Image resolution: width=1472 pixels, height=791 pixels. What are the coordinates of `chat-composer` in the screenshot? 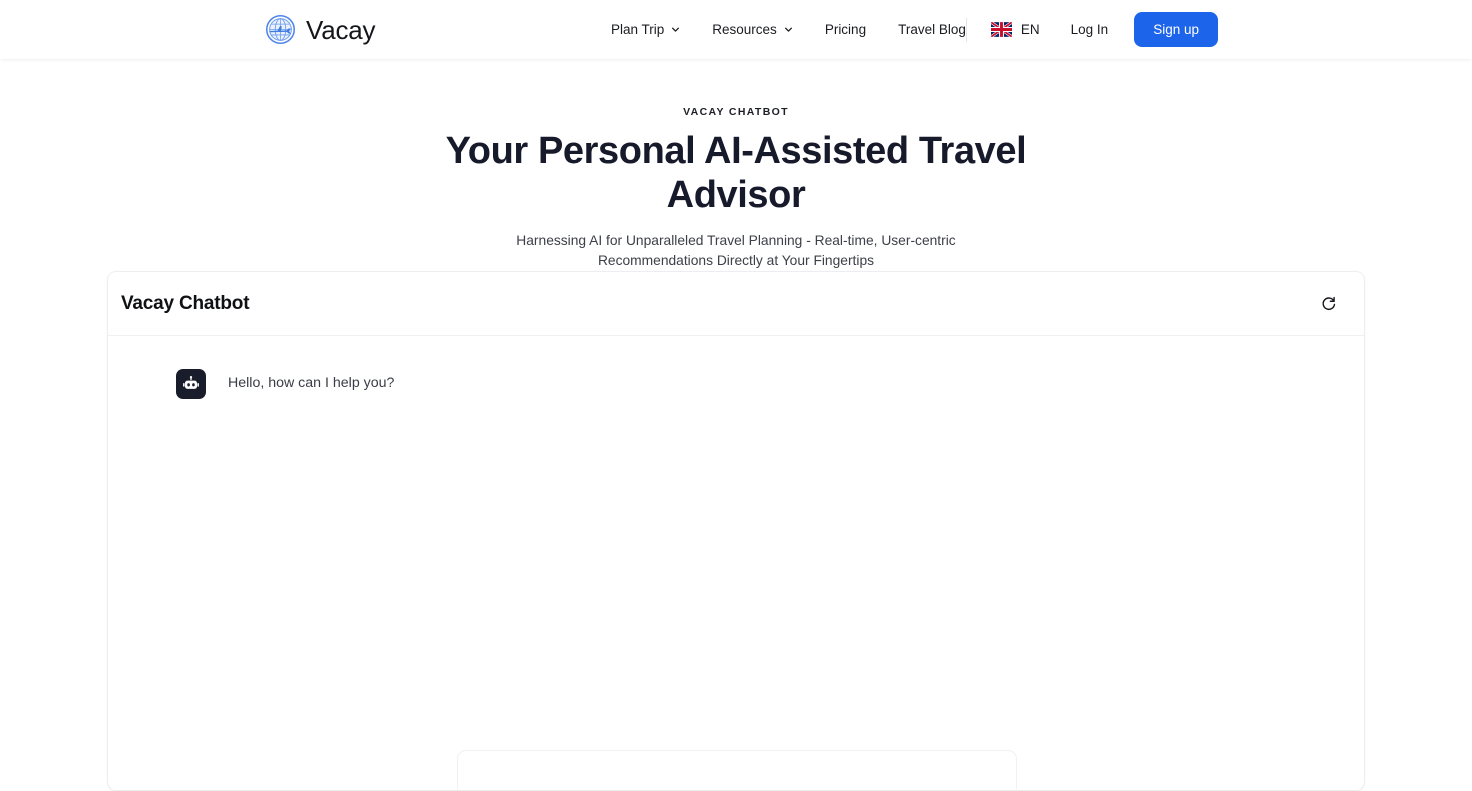 It's located at (737, 770).